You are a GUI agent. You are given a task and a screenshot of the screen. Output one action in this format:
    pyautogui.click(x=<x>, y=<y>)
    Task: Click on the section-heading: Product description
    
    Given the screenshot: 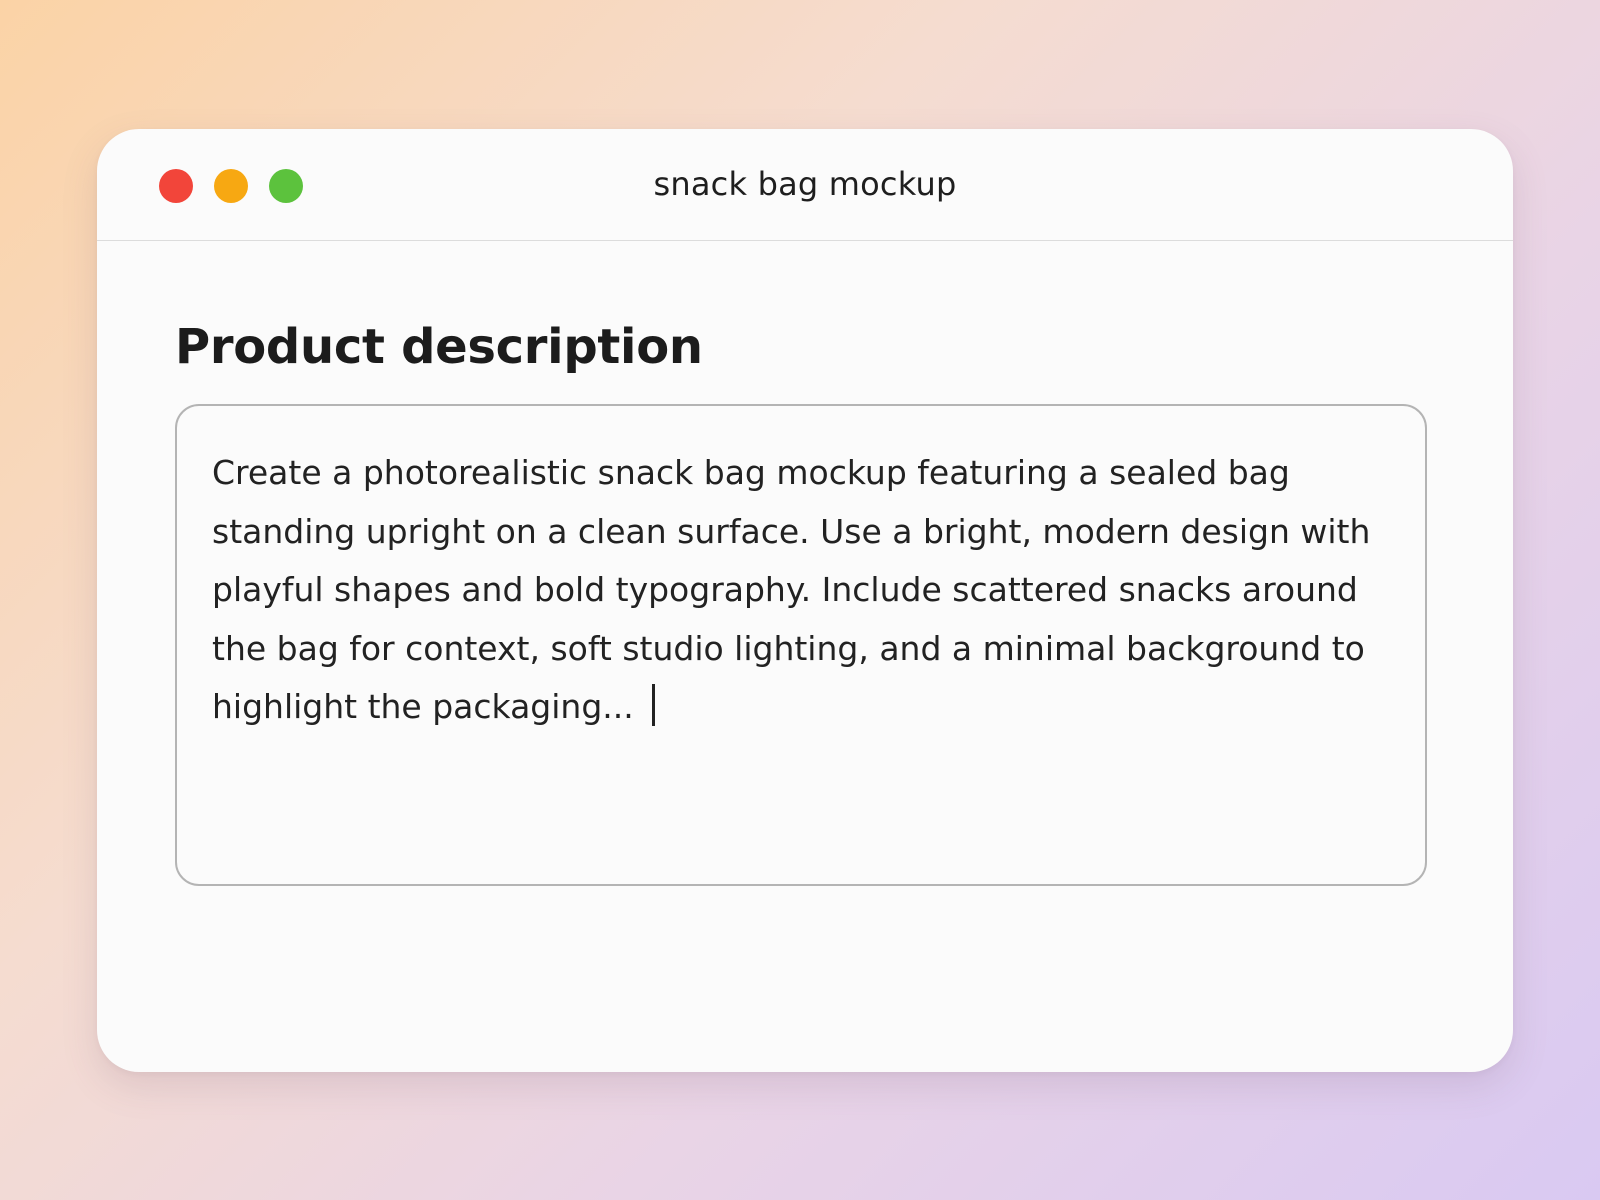 What is the action you would take?
    pyautogui.click(x=439, y=347)
    